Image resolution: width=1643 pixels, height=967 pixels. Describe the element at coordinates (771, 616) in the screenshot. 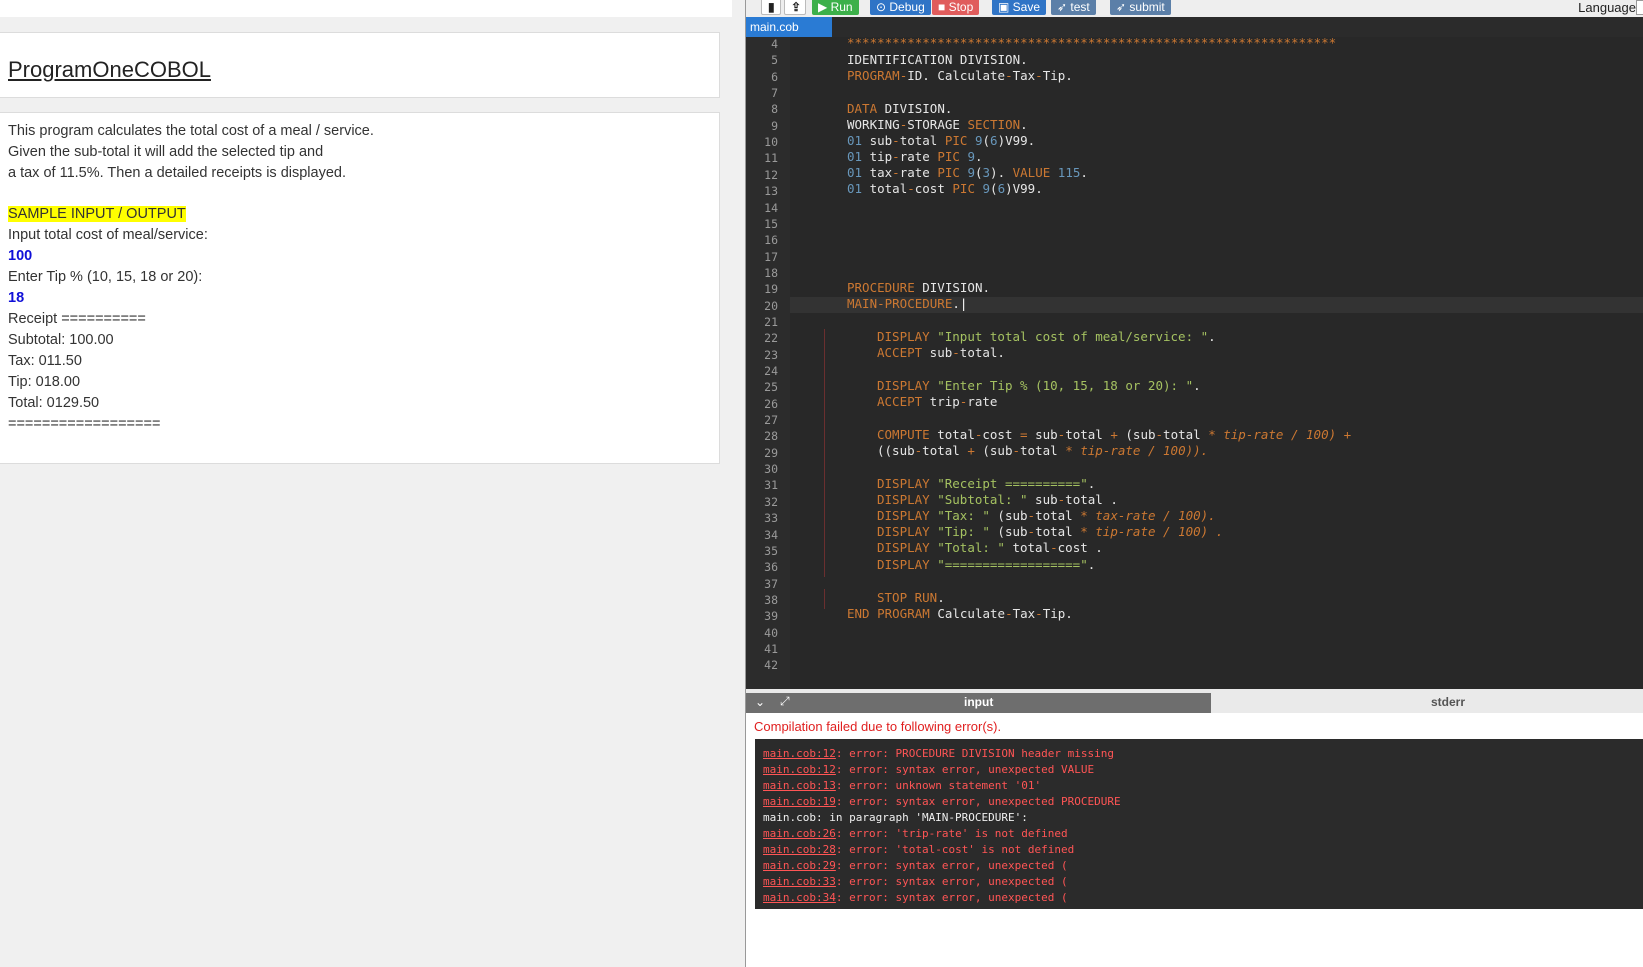

I see `line-number: 39` at that location.